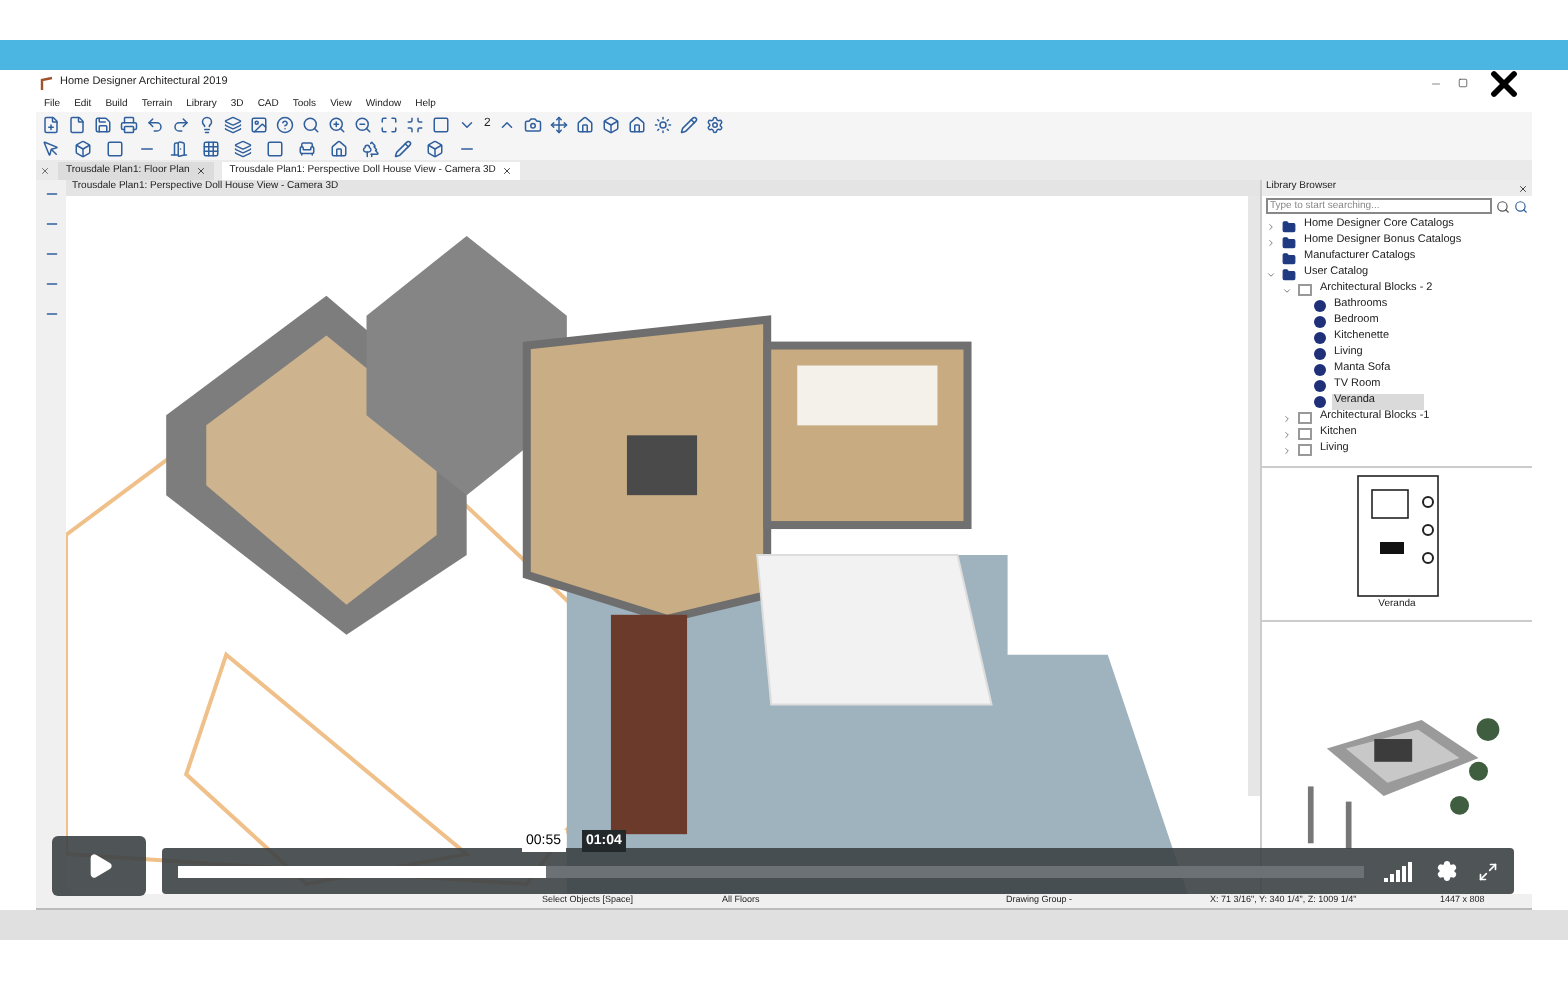  I want to click on tree-icon, so click(371, 148).